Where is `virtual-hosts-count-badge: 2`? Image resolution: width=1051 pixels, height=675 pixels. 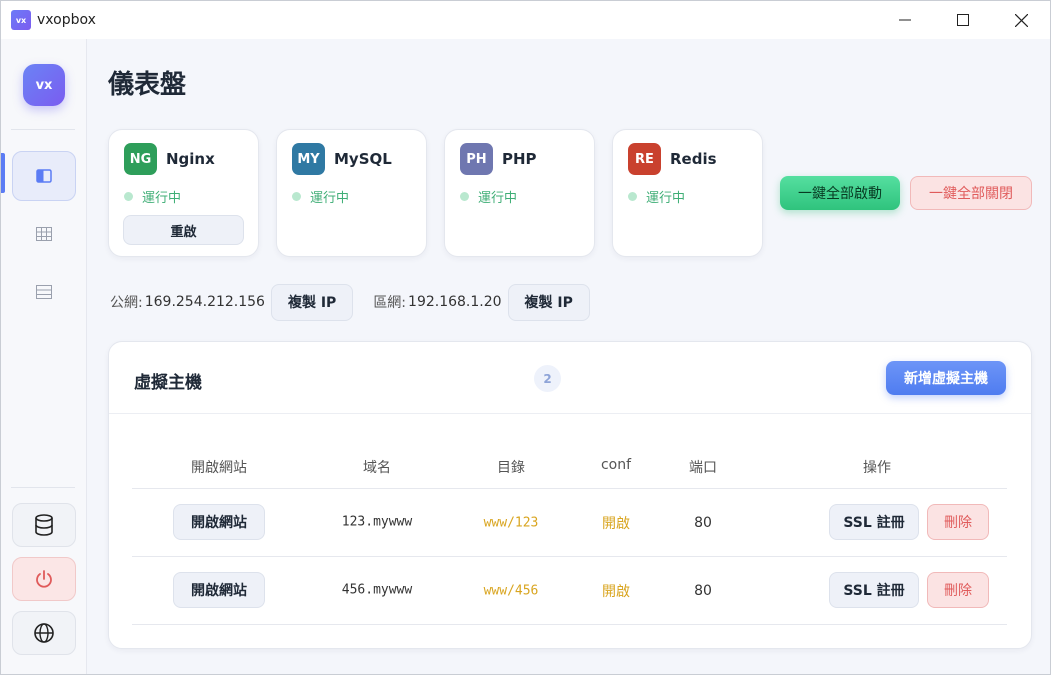 virtual-hosts-count-badge: 2 is located at coordinates (547, 378).